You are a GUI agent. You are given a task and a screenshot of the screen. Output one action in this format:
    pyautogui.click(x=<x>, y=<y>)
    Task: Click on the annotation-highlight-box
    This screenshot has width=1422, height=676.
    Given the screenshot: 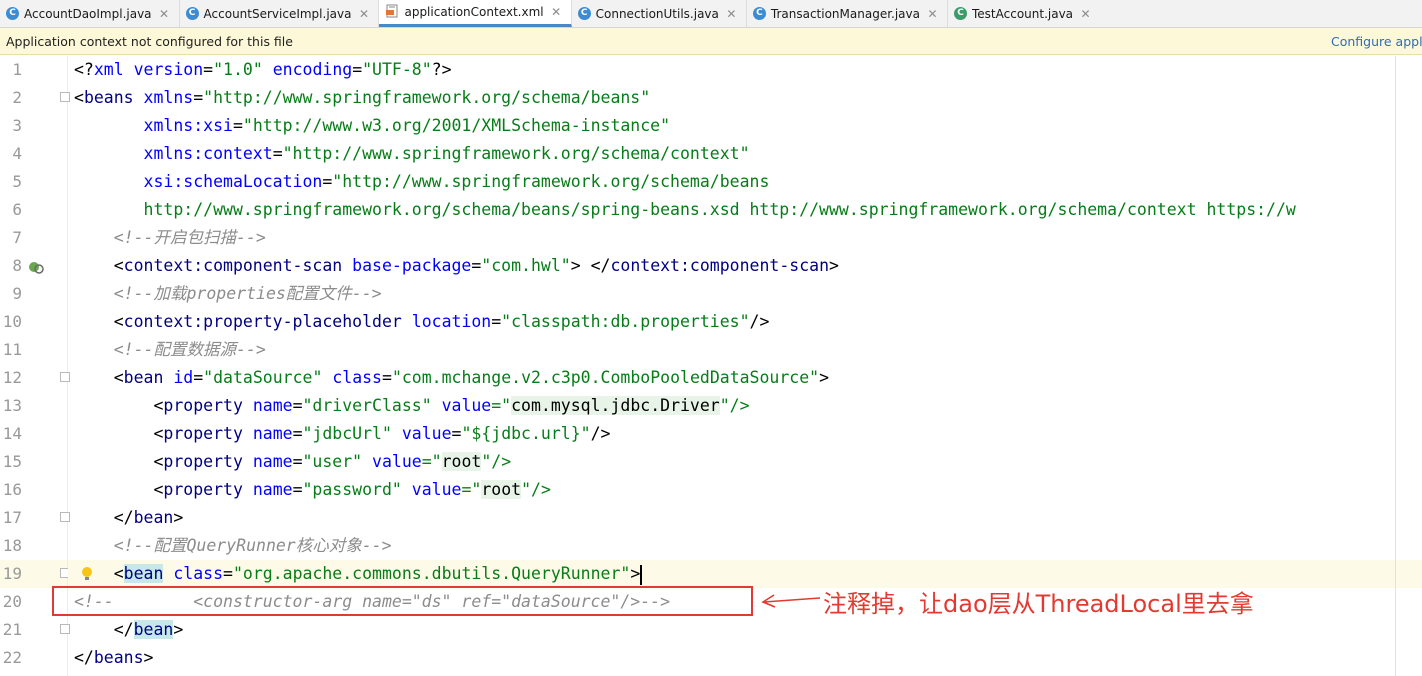 What is the action you would take?
    pyautogui.click(x=402, y=601)
    